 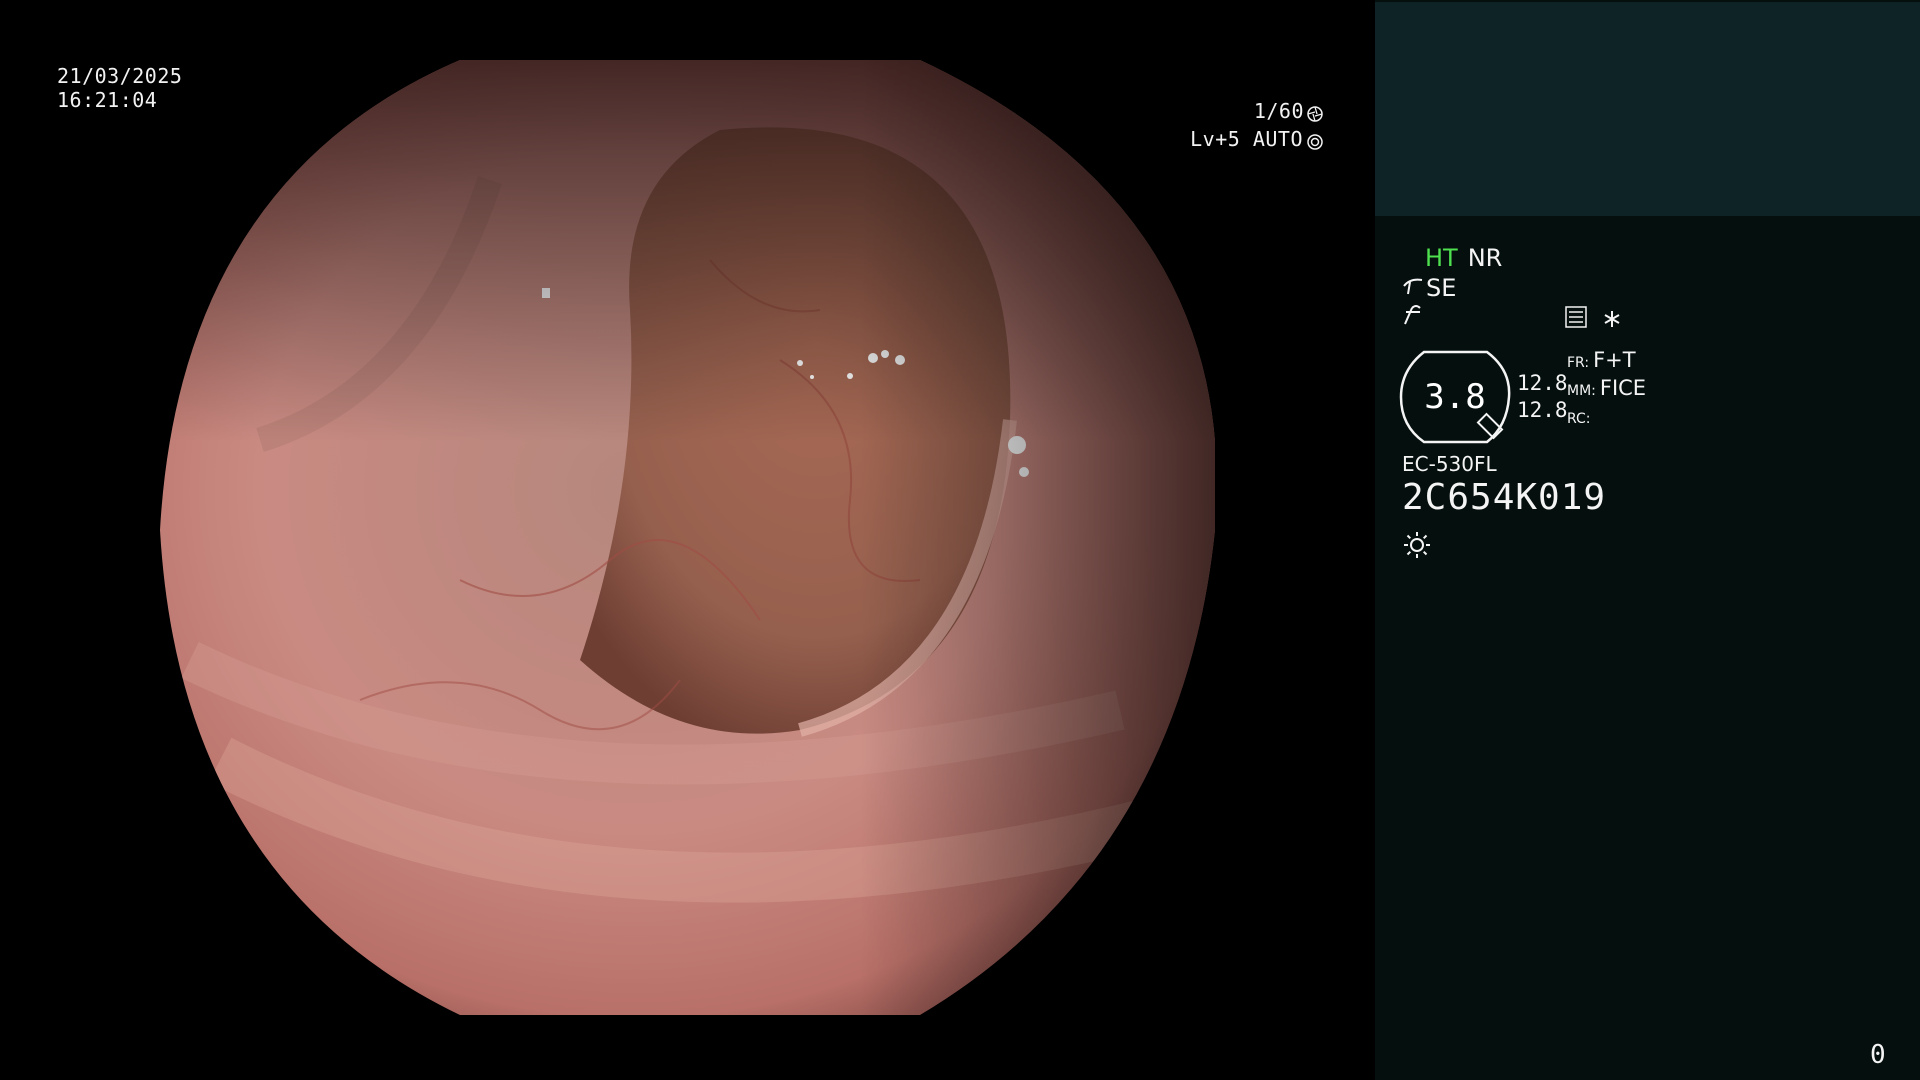 What do you see at coordinates (1647, 109) in the screenshot?
I see `panel-header-block` at bounding box center [1647, 109].